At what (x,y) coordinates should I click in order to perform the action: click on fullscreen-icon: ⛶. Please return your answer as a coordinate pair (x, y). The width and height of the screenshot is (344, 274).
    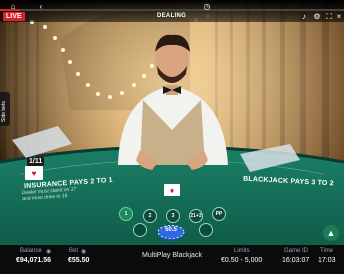
    Looking at the image, I should click on (329, 17).